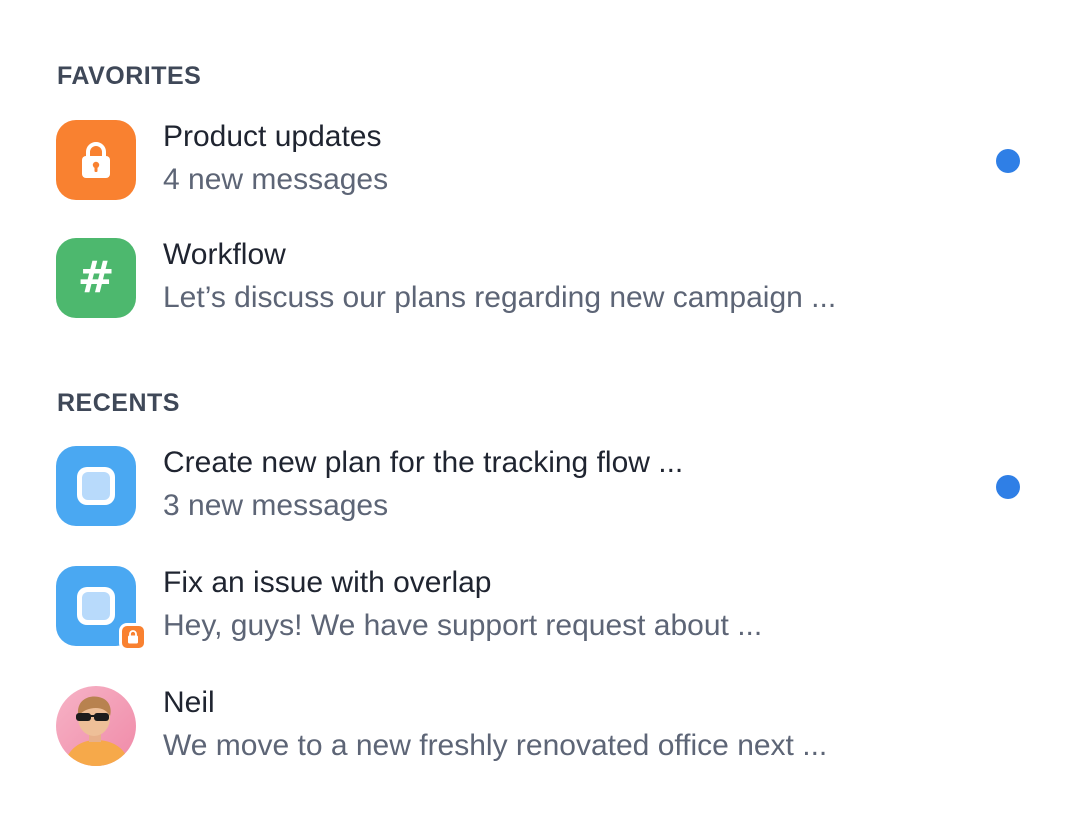  What do you see at coordinates (133, 637) in the screenshot?
I see `lock-badge-icon` at bounding box center [133, 637].